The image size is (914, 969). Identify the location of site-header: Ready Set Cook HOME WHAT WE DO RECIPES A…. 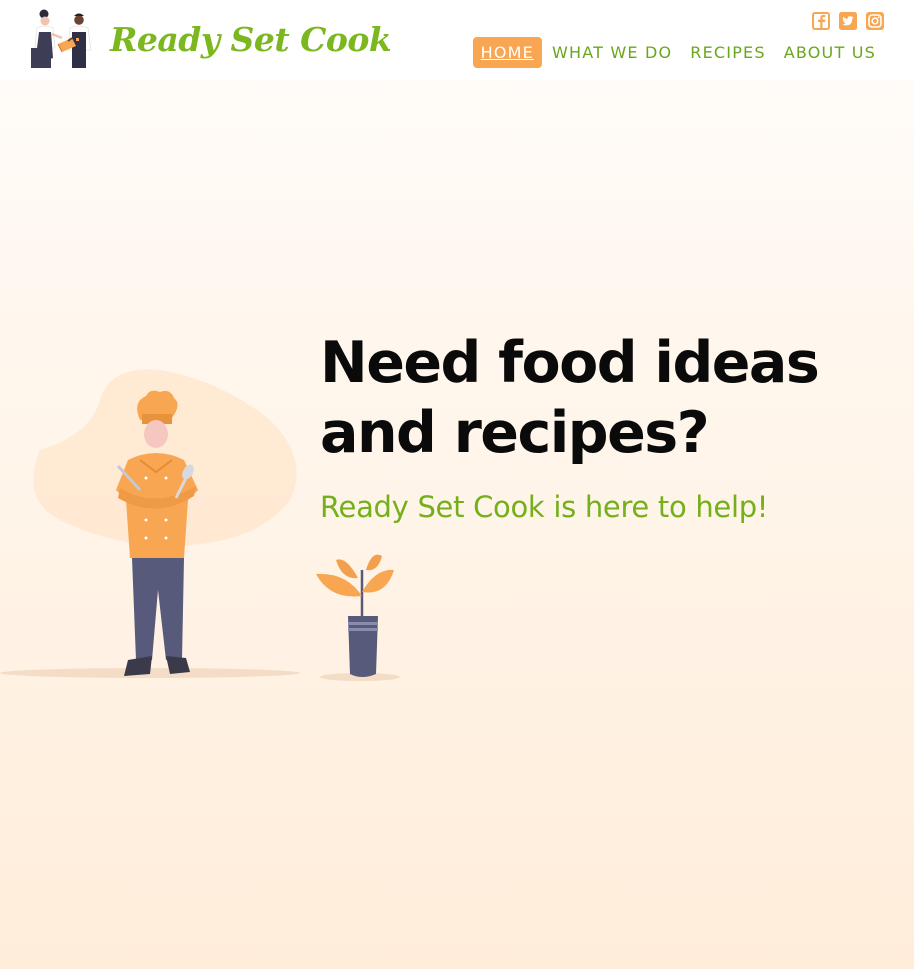
(457, 40).